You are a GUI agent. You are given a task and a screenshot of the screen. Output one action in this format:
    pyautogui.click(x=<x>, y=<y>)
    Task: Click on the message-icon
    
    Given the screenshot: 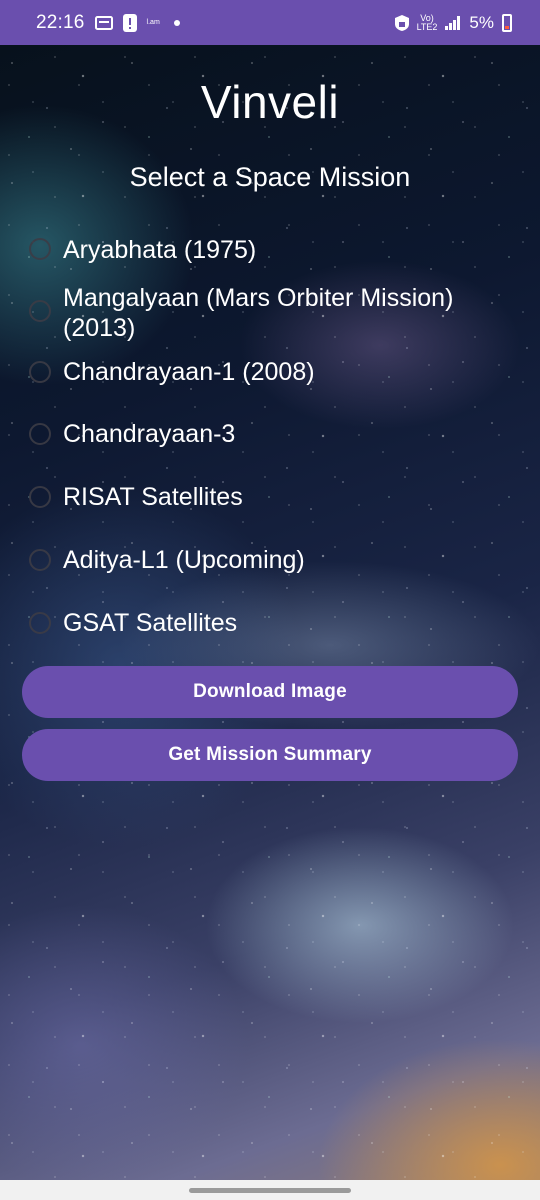 What is the action you would take?
    pyautogui.click(x=103, y=23)
    